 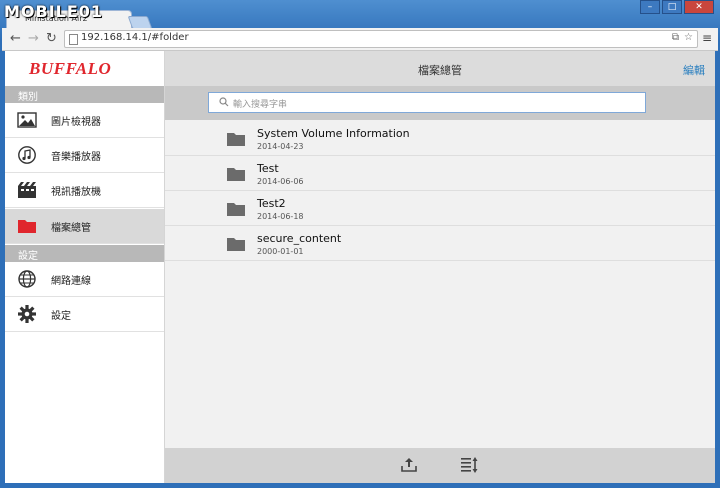 What do you see at coordinates (51, 38) in the screenshot?
I see `reload-icon: ↻` at bounding box center [51, 38].